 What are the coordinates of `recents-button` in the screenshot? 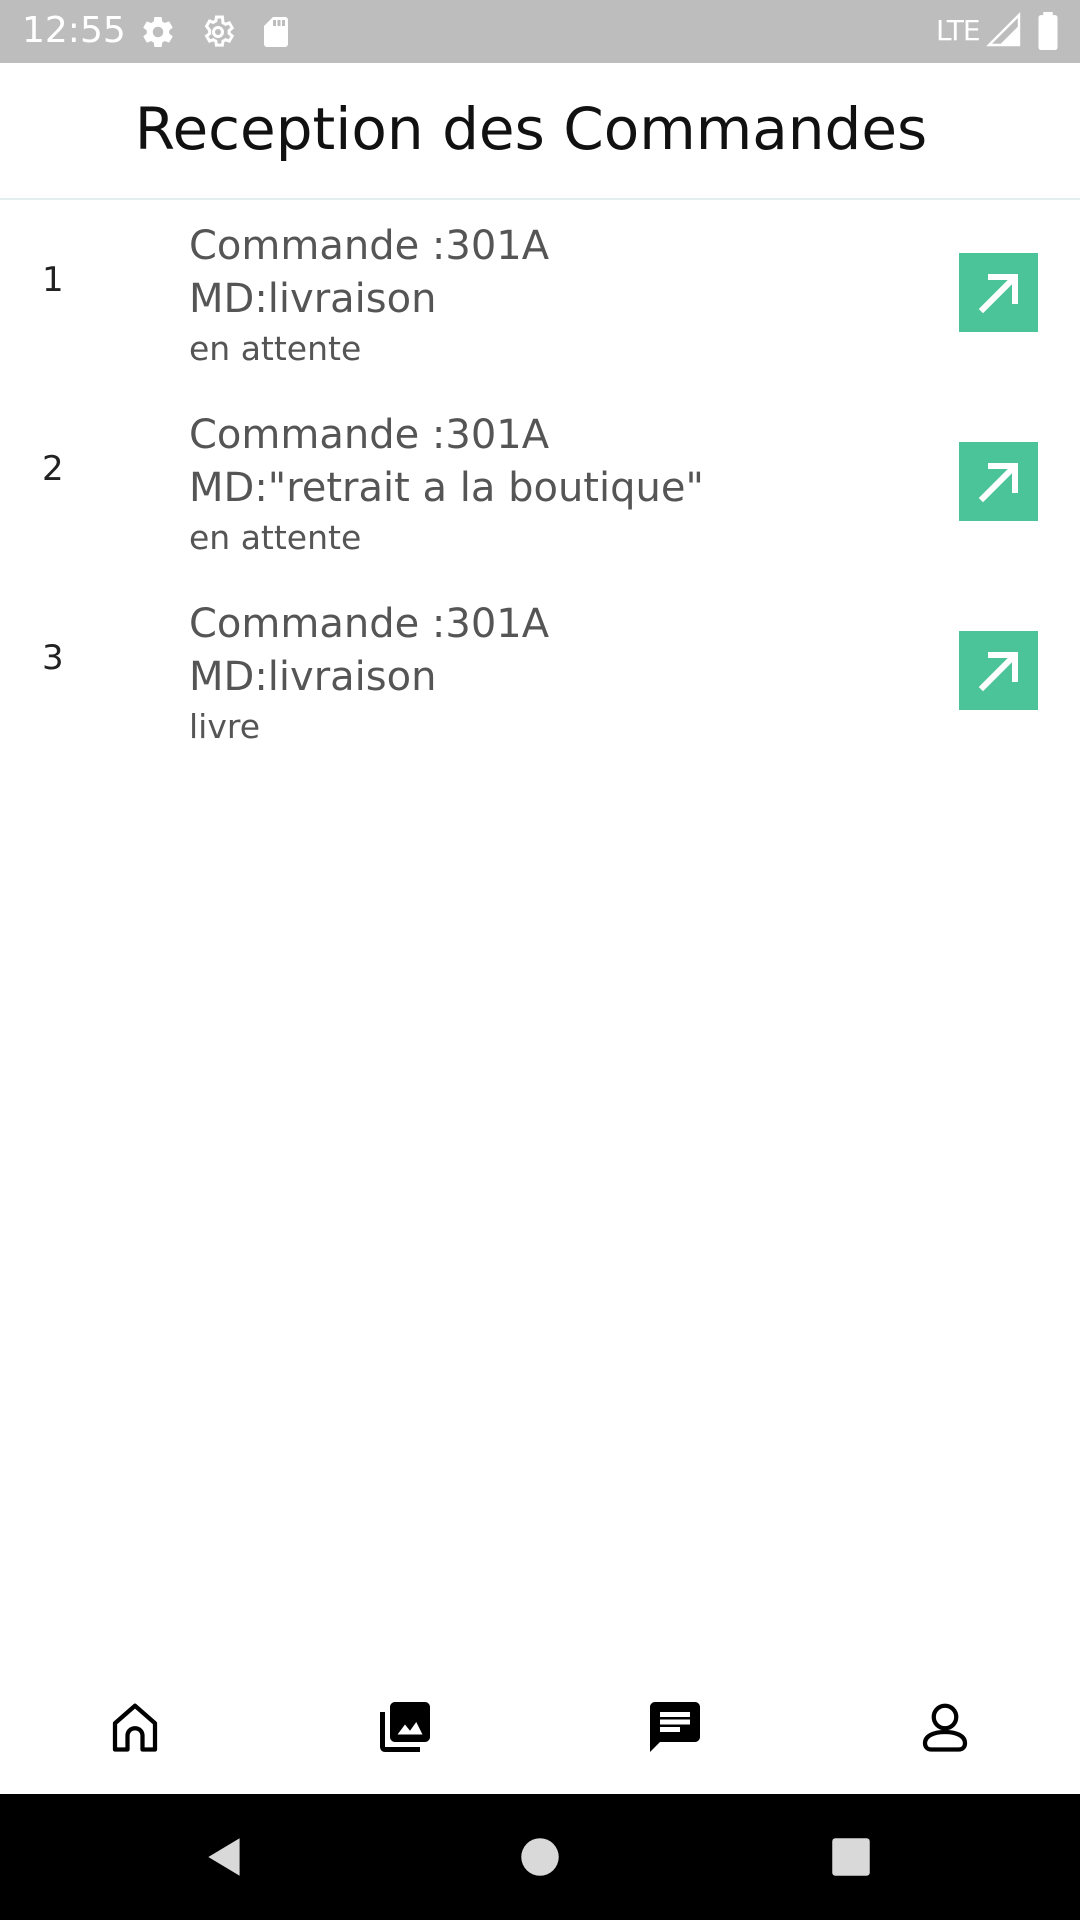 It's located at (851, 1857).